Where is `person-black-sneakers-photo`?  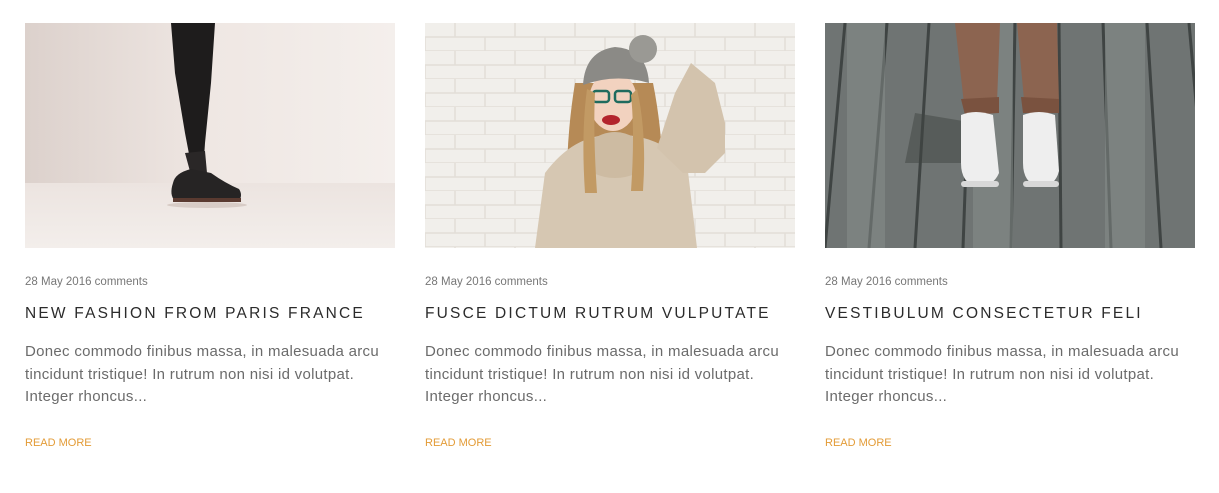 person-black-sneakers-photo is located at coordinates (210, 135).